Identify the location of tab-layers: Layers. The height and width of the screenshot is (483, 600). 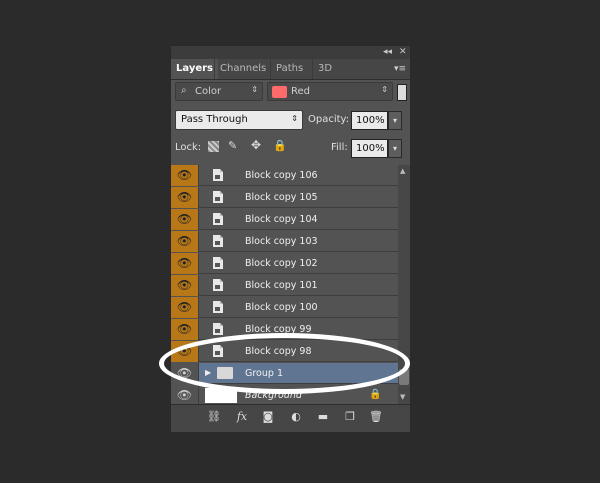
(194, 69).